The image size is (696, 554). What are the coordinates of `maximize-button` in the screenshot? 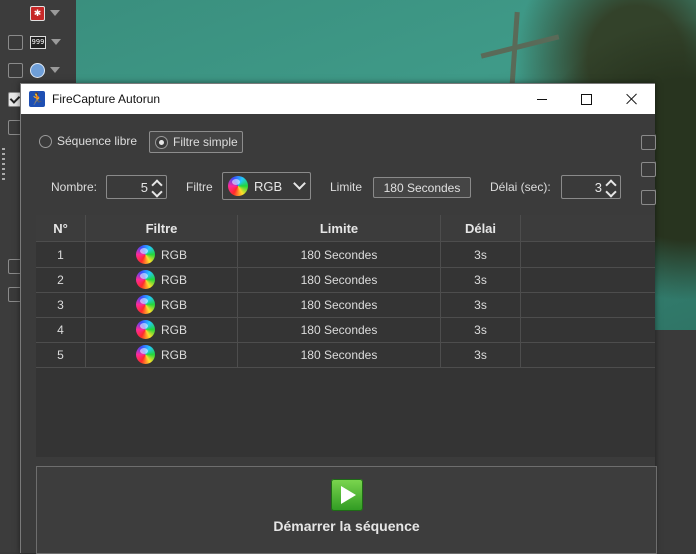 It's located at (586, 99).